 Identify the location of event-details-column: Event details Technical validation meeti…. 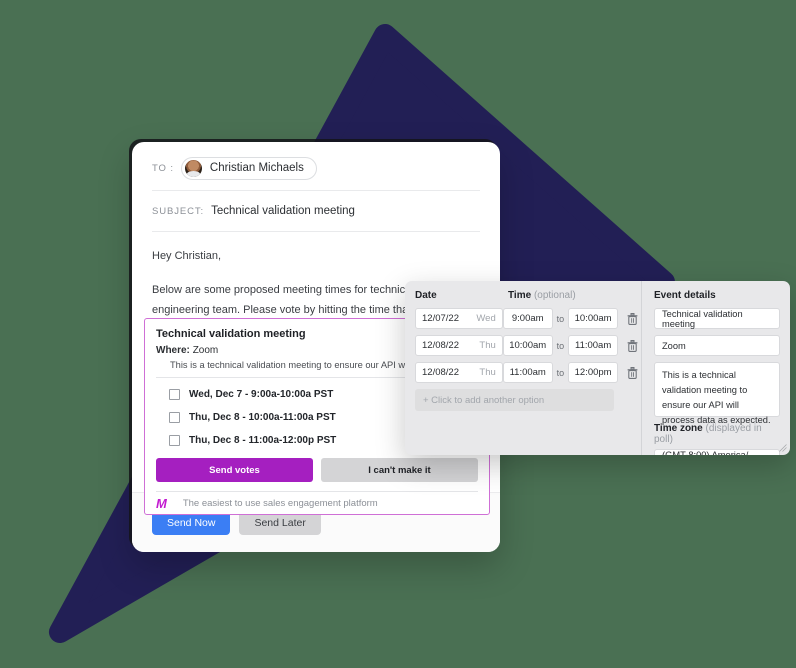
(715, 368).